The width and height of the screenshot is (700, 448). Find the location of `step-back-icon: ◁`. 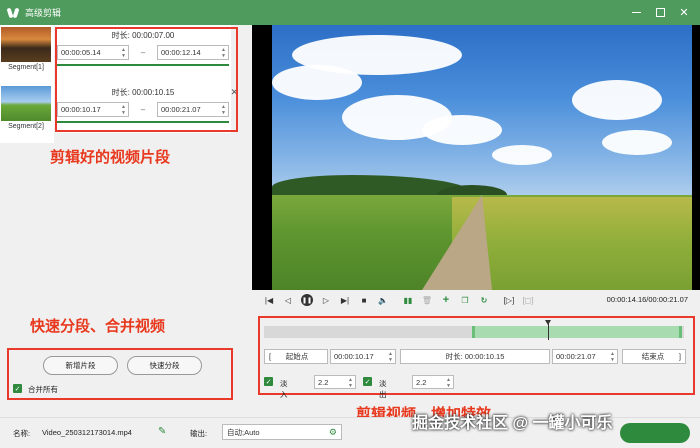

step-back-icon: ◁ is located at coordinates (288, 300).